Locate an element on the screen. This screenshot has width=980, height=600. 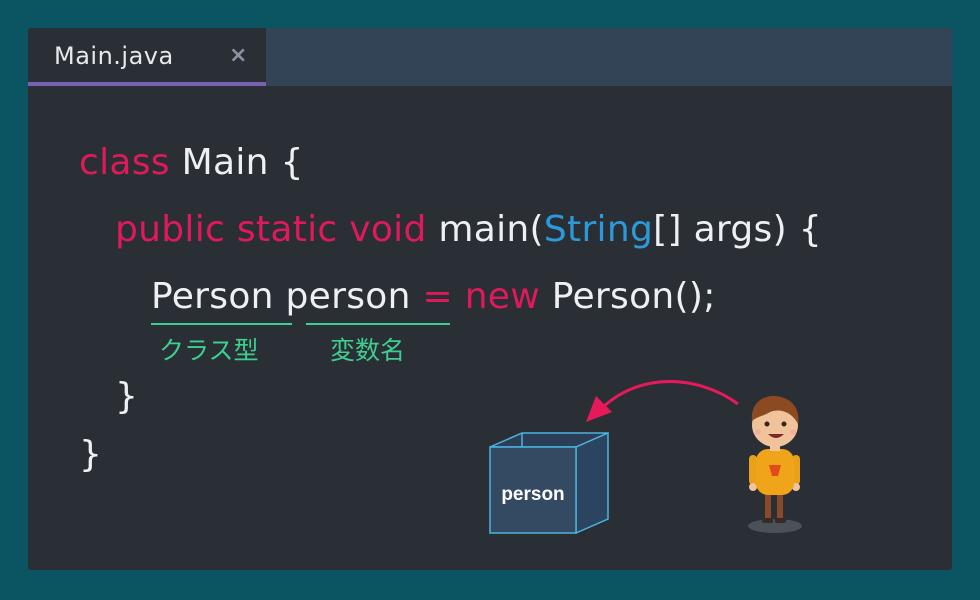
illustration: person is located at coordinates (645, 457).